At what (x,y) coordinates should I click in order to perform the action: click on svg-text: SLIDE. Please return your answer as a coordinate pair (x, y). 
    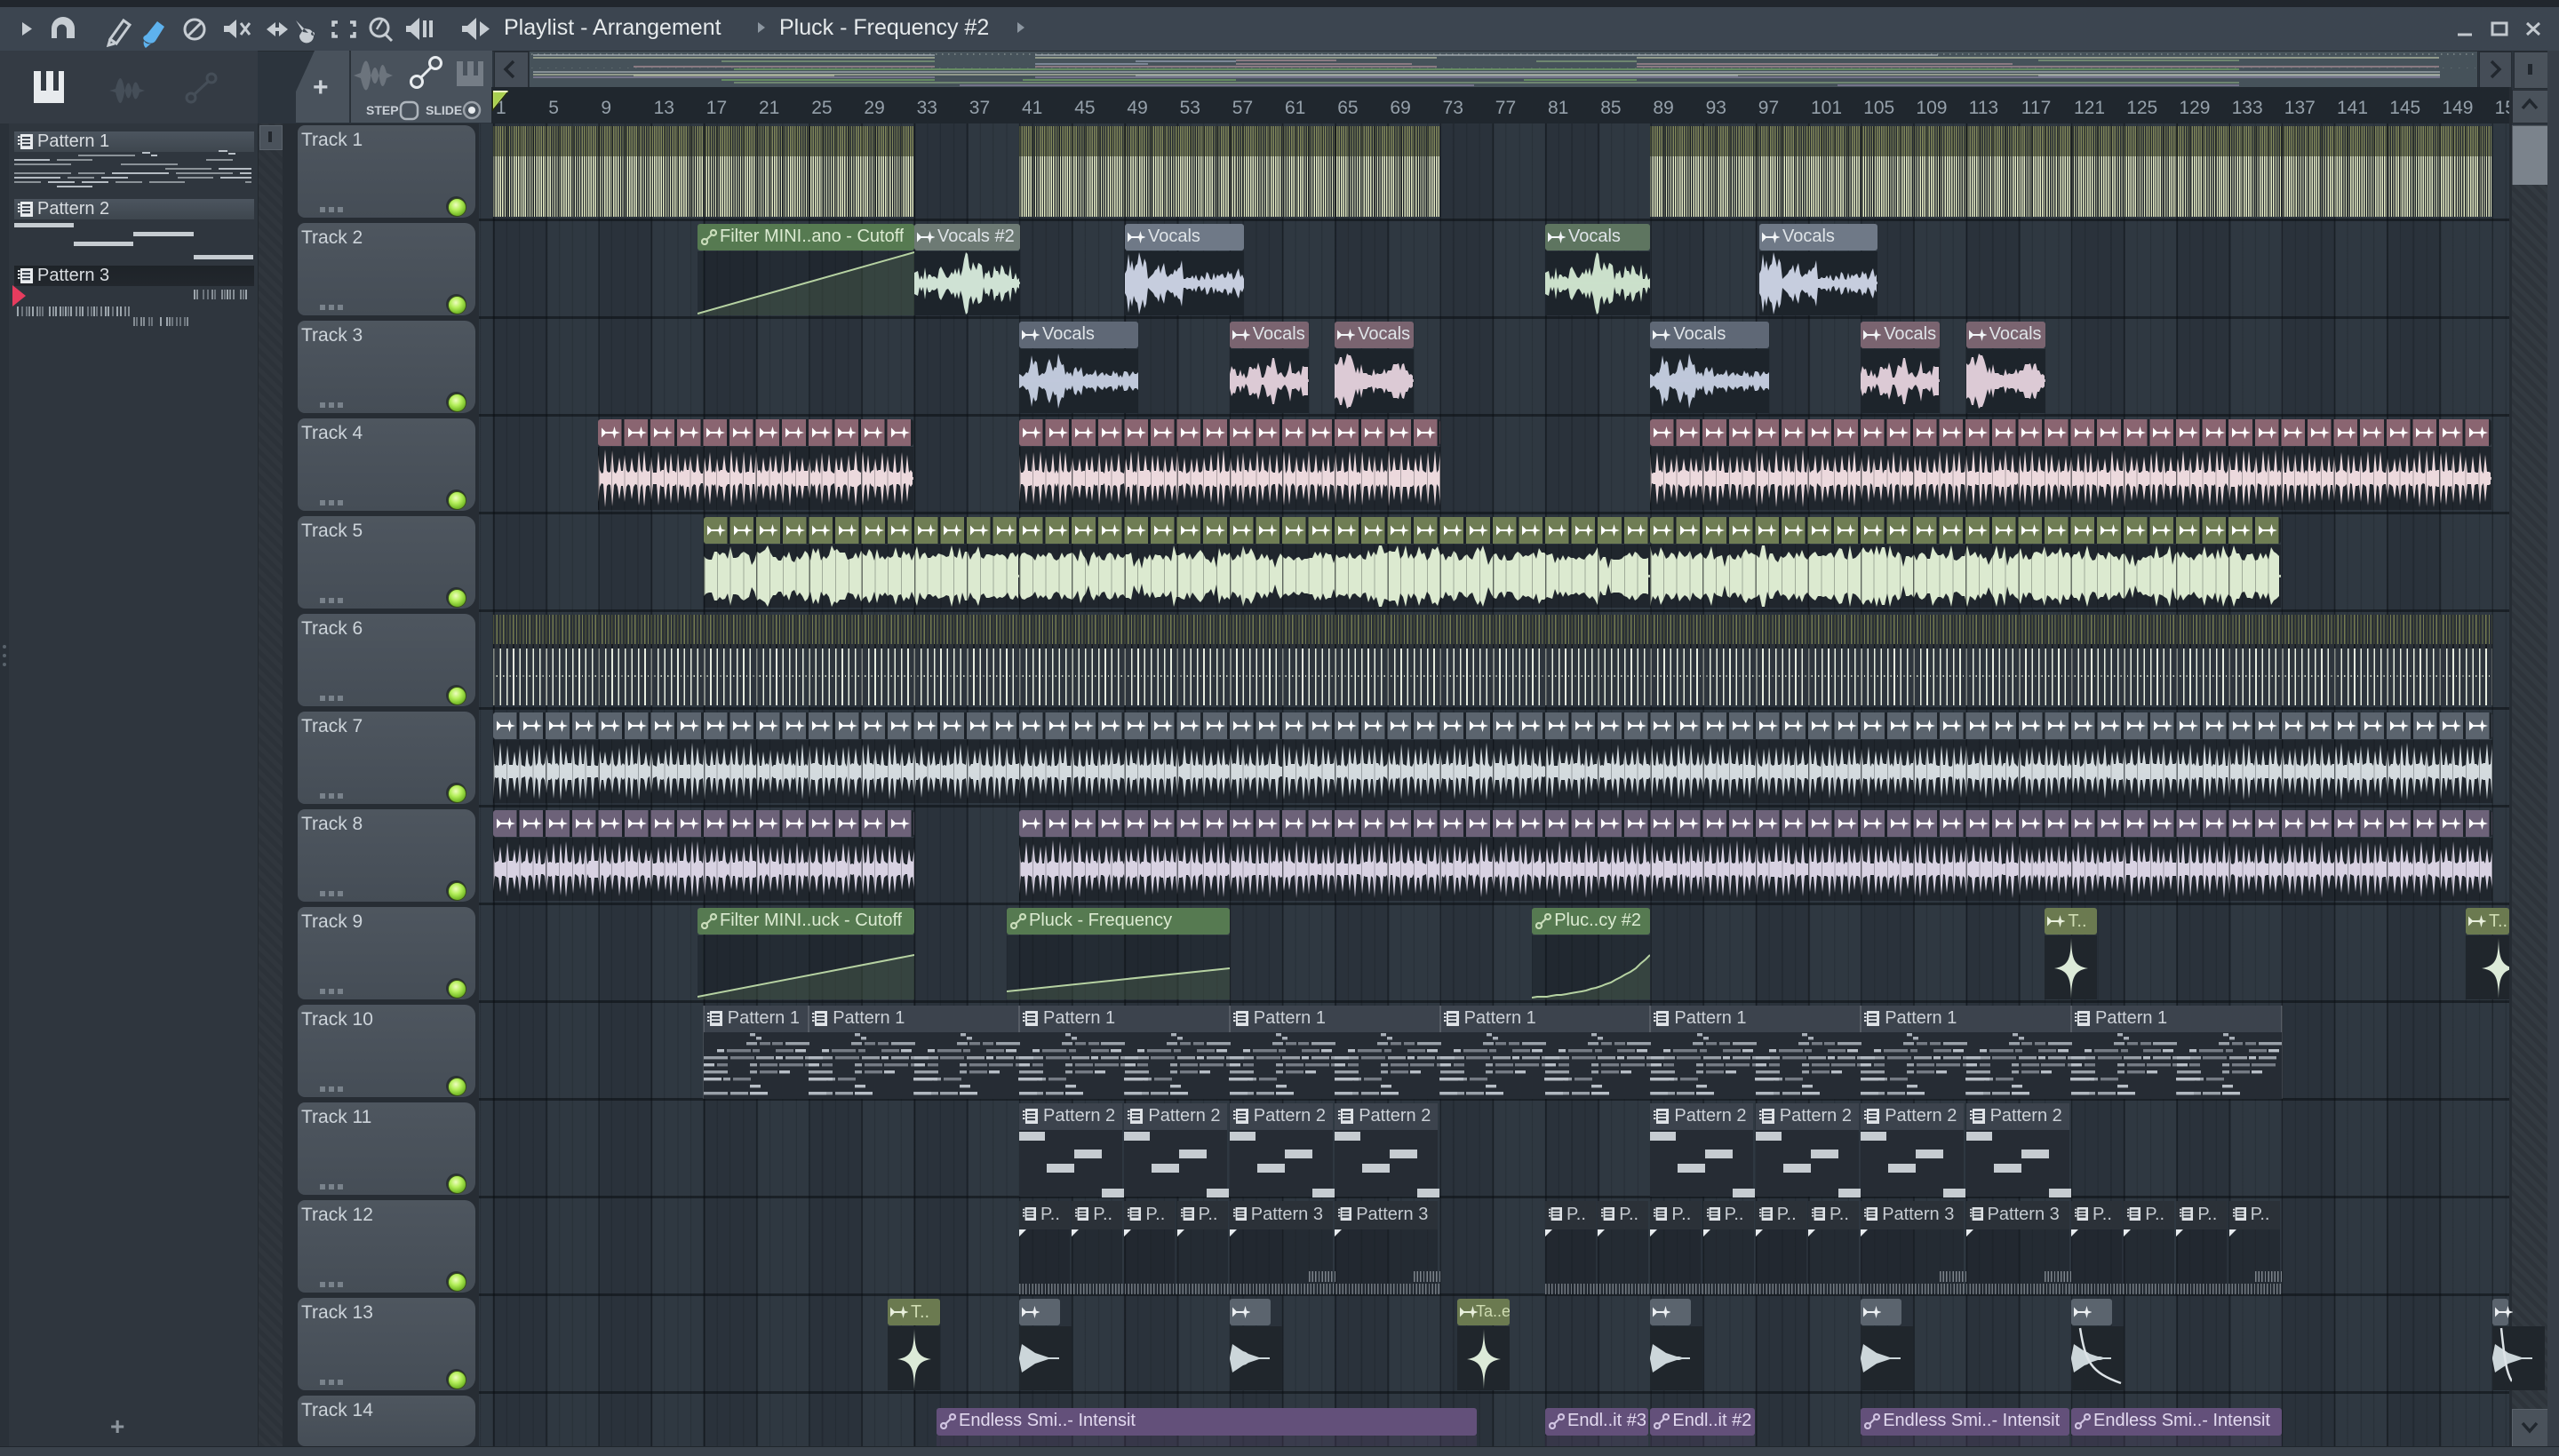
    Looking at the image, I should click on (444, 110).